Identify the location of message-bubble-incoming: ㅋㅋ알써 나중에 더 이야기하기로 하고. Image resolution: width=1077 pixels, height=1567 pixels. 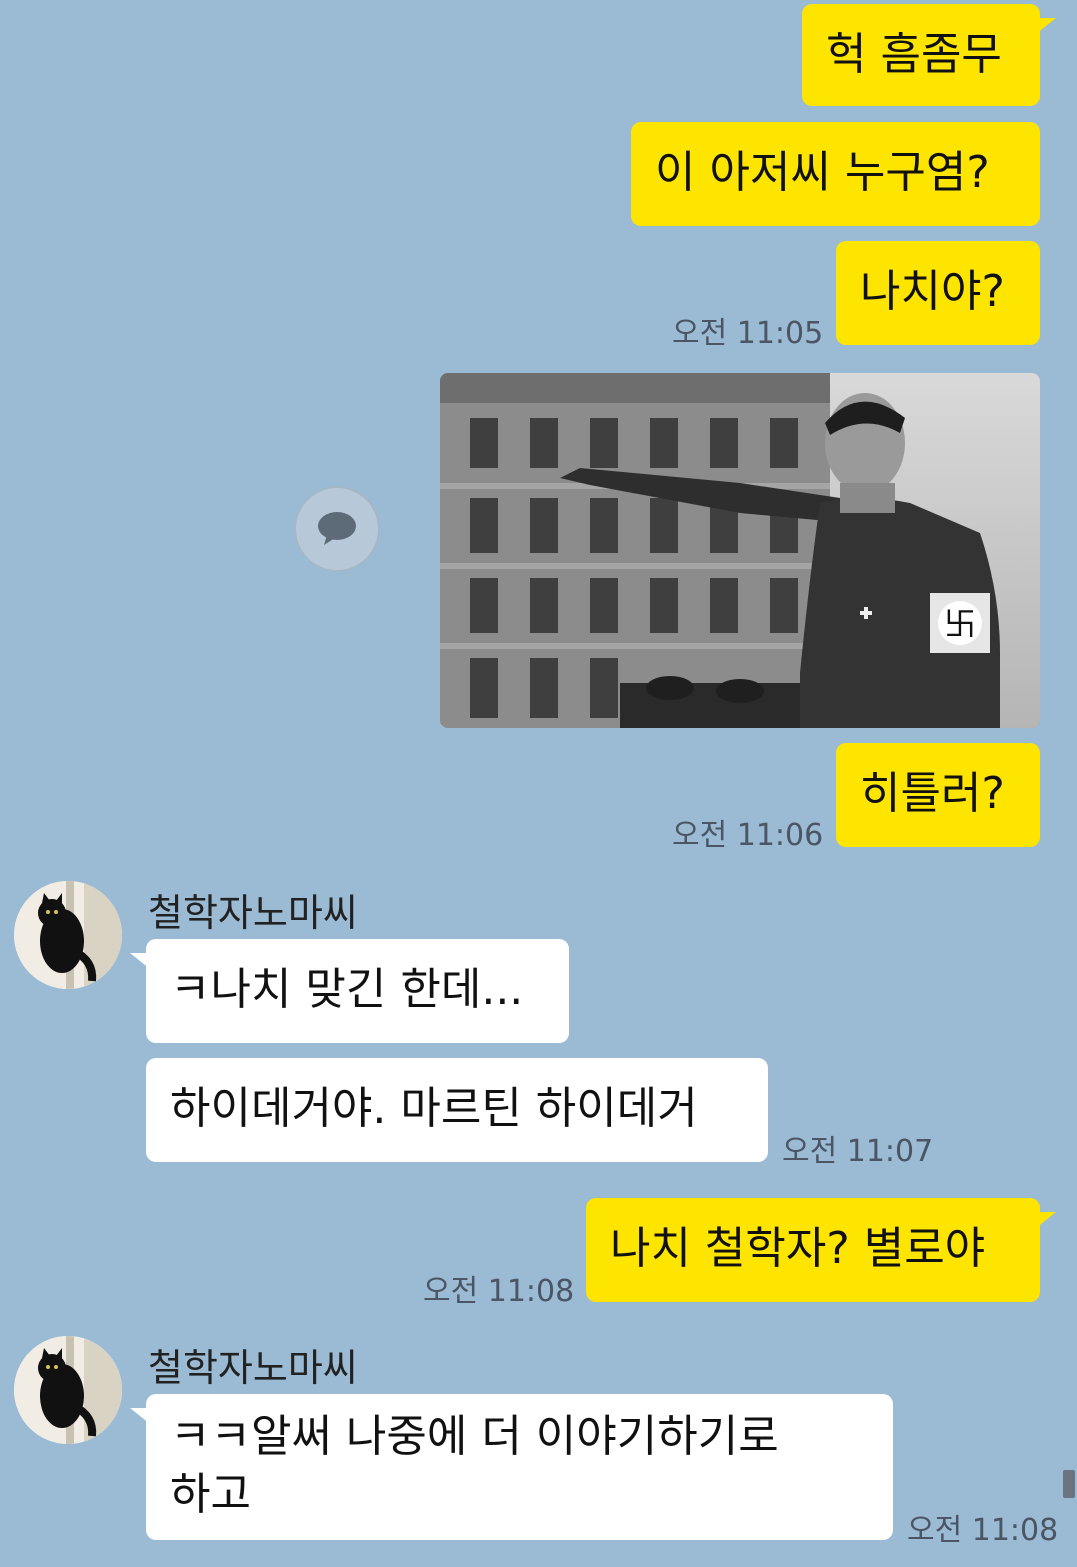
(511, 1467).